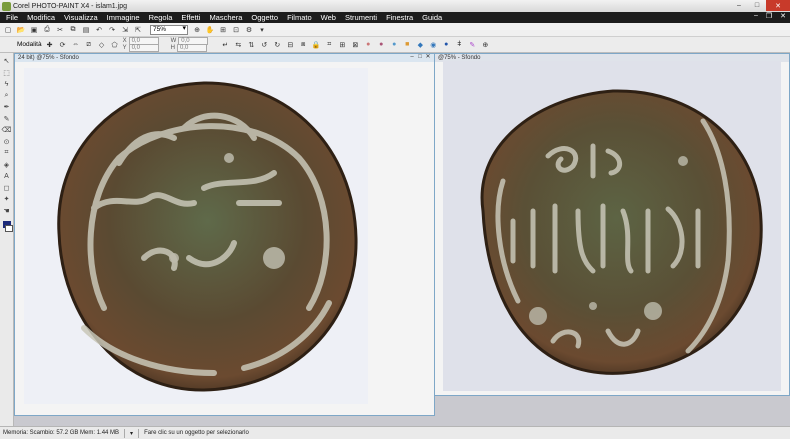 The height and width of the screenshot is (439, 790). What do you see at coordinates (251, 45) in the screenshot?
I see `flip-v-icon: ⇅` at bounding box center [251, 45].